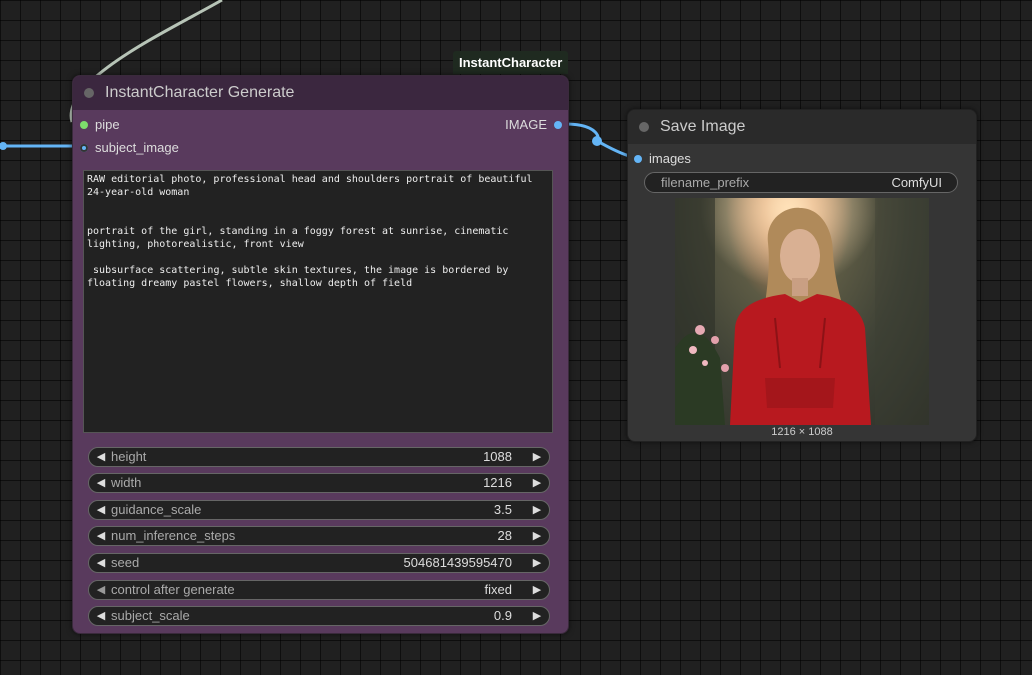 The width and height of the screenshot is (1032, 675). Describe the element at coordinates (801, 182) in the screenshot. I see `filename-prefix-widget: filename_prefix ComfyUI` at that location.